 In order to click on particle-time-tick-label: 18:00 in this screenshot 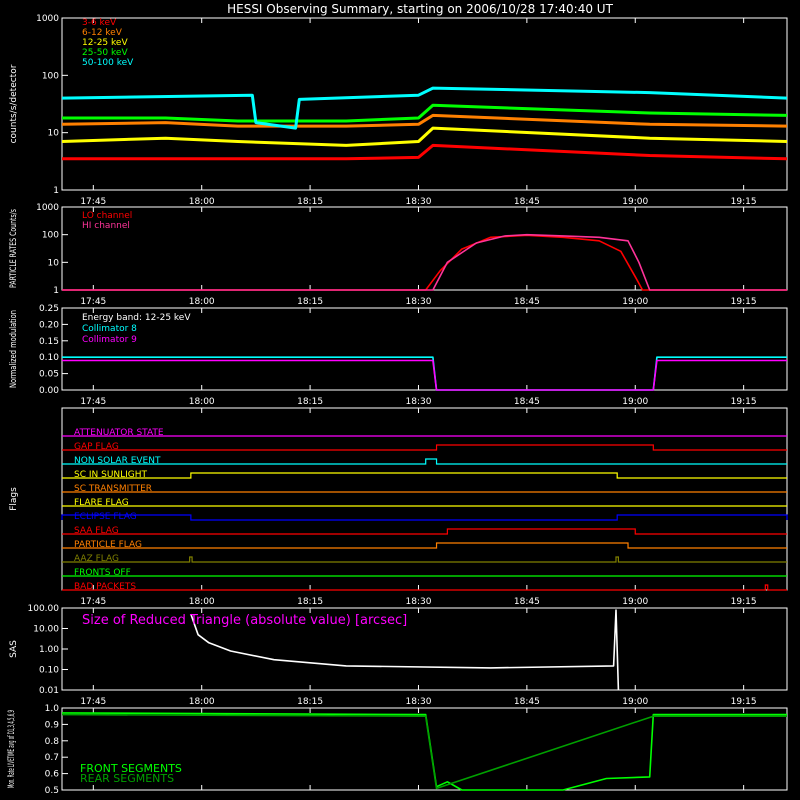, I will do `click(202, 302)`.